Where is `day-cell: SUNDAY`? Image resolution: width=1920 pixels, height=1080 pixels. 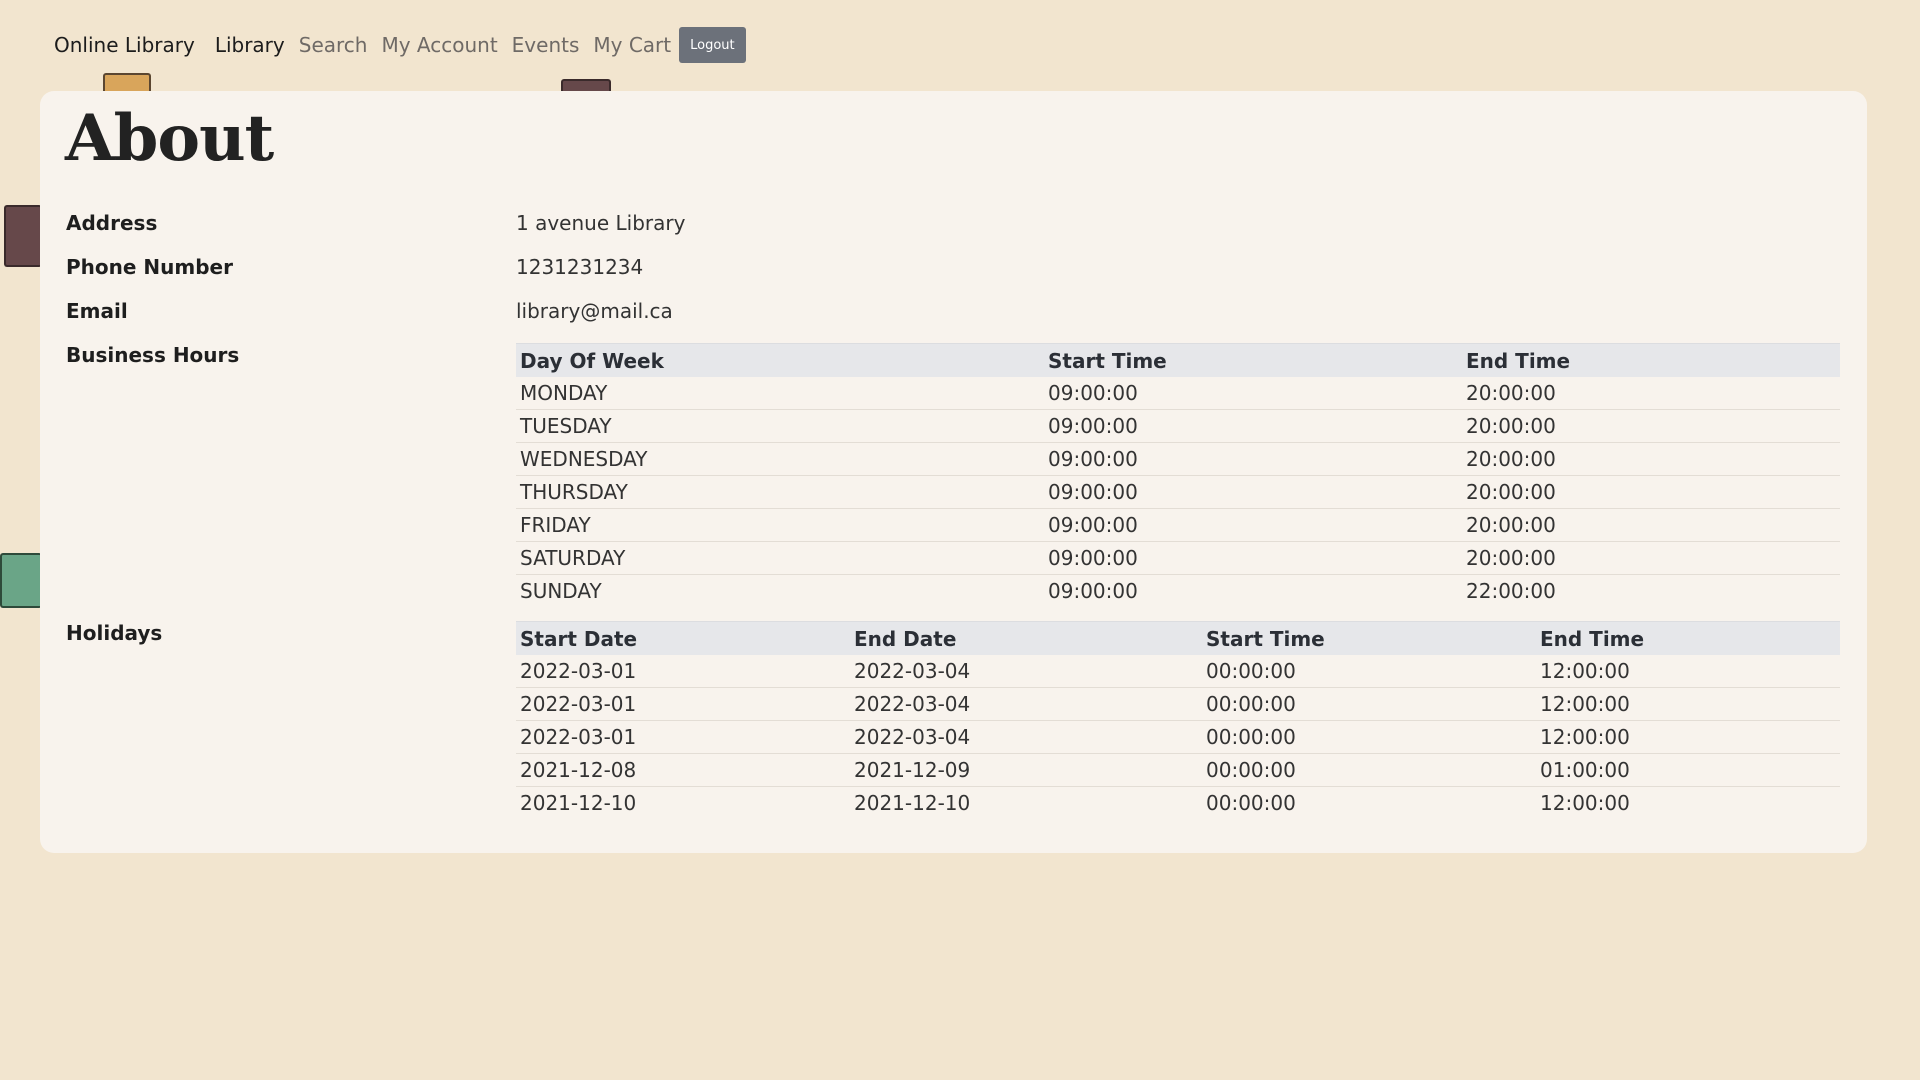
day-cell: SUNDAY is located at coordinates (561, 591).